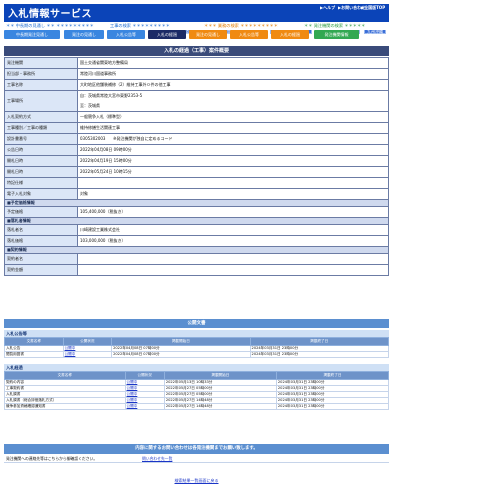 The width and height of the screenshot is (500, 492). I want to click on row-work-type: 工事種別／工事の種類 維持修繕生活関連工事, so click(196, 128).